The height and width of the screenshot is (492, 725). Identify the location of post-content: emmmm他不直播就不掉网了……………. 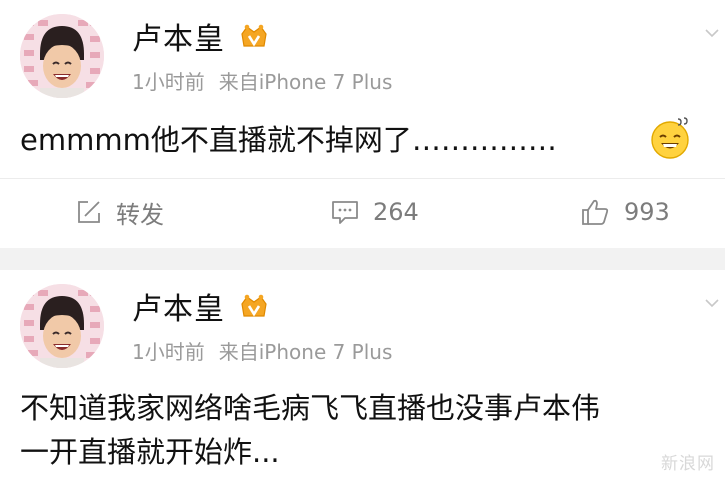
(288, 140).